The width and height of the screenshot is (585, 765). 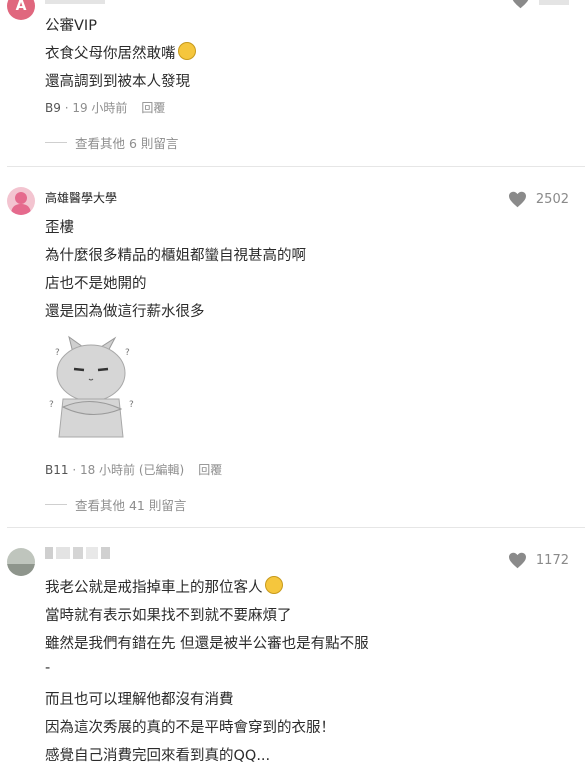 I want to click on like-area: 2502, so click(x=538, y=199).